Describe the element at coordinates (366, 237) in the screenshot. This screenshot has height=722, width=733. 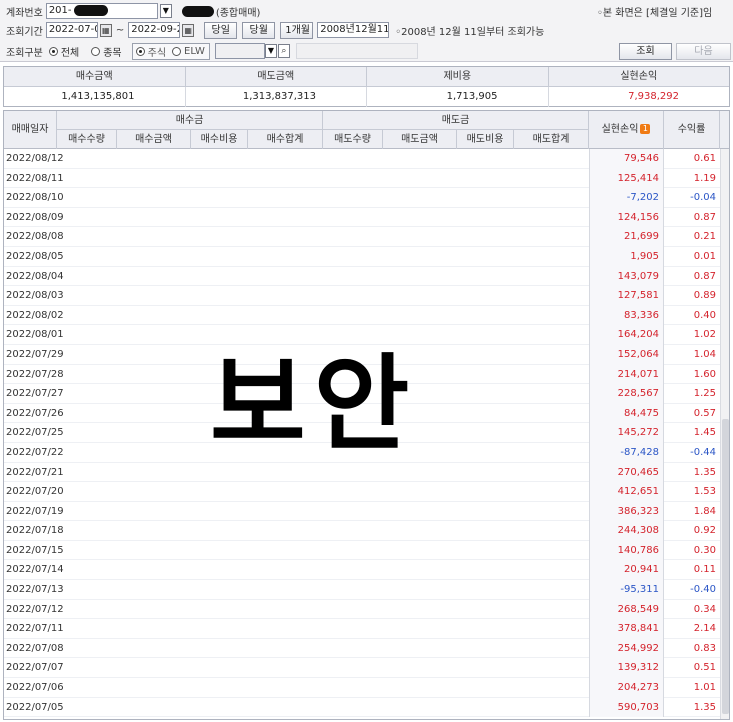
I see `table-row: 2022/08/08 21,699 0.21` at that location.